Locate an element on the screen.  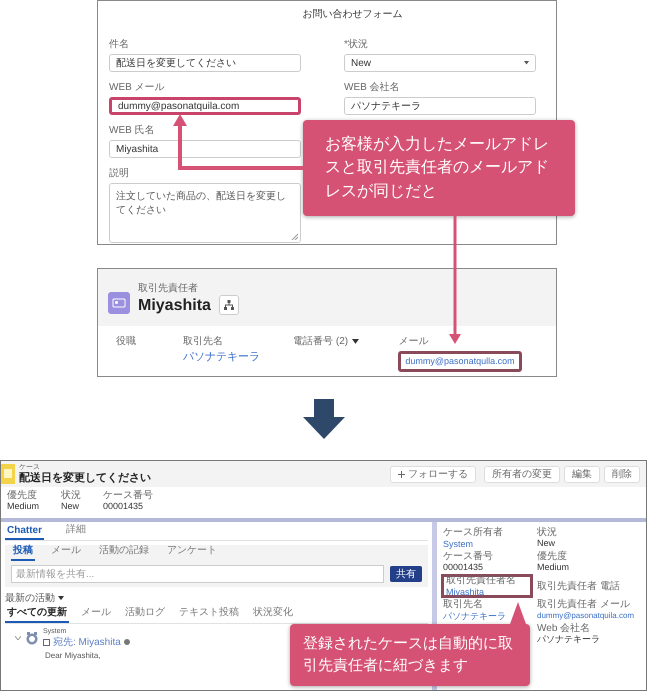
case-title: 配送日を変更してください is located at coordinates (85, 478).